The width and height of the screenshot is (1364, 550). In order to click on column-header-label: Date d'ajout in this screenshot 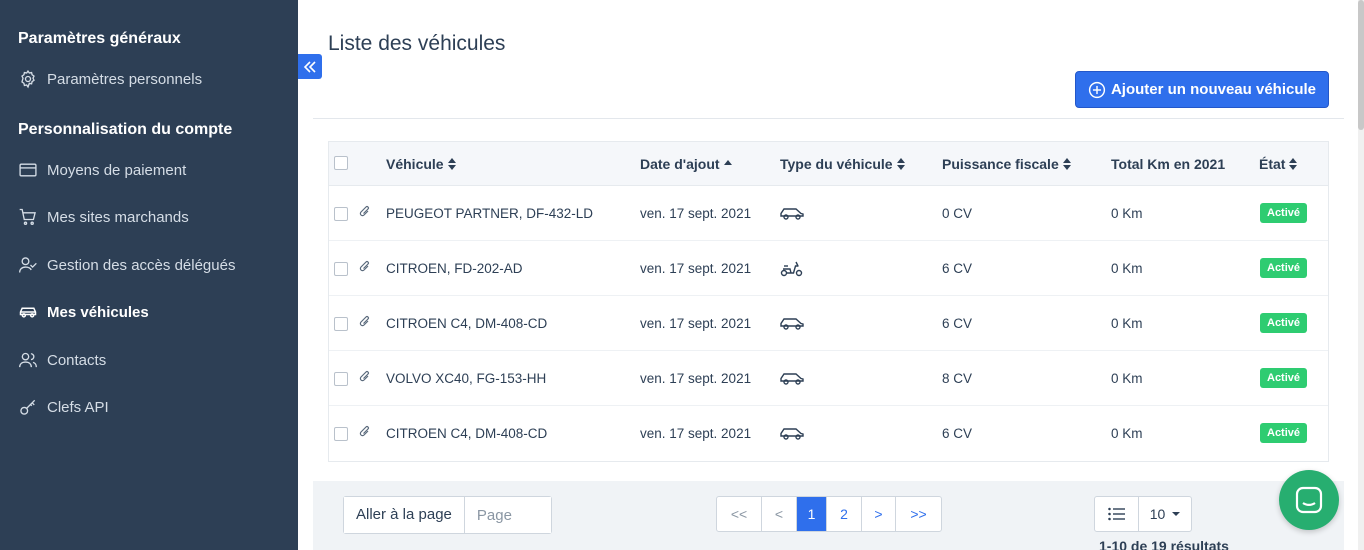, I will do `click(680, 164)`.